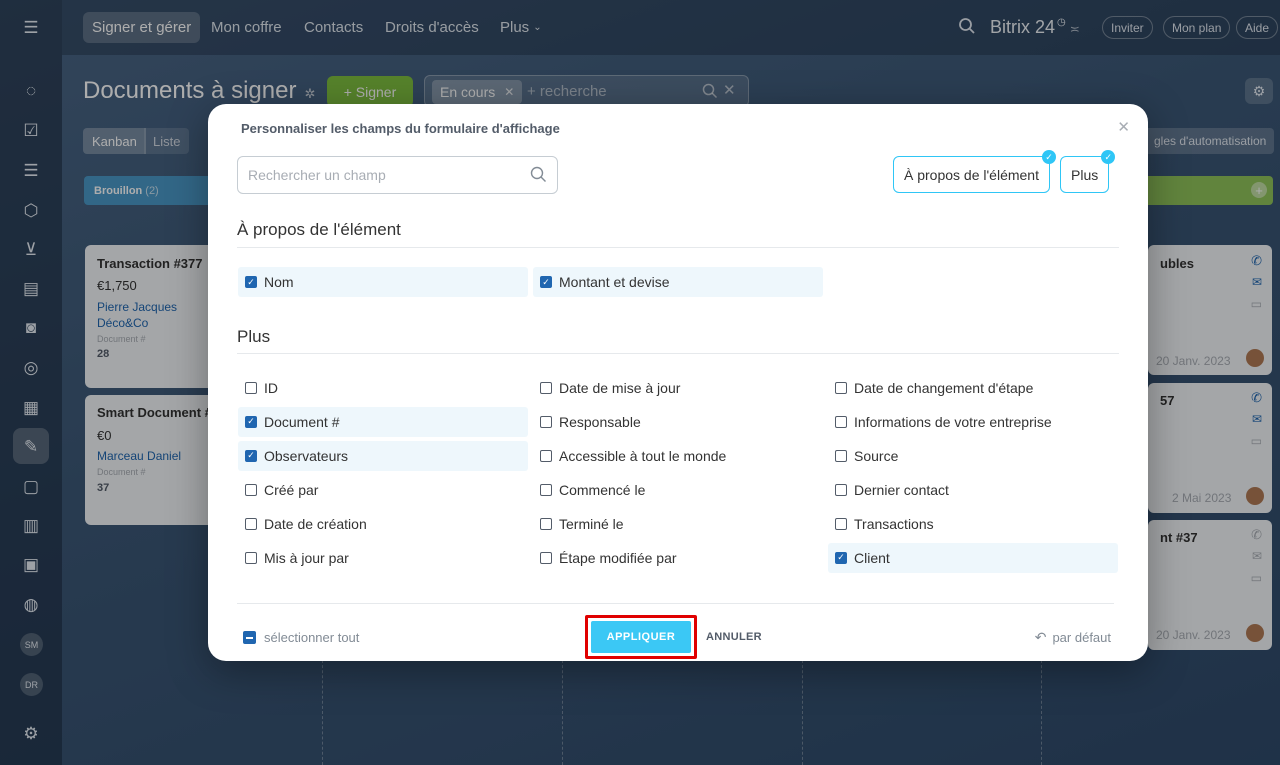  Describe the element at coordinates (383, 558) in the screenshot. I see `field-checkbox: Mis à jour par` at that location.